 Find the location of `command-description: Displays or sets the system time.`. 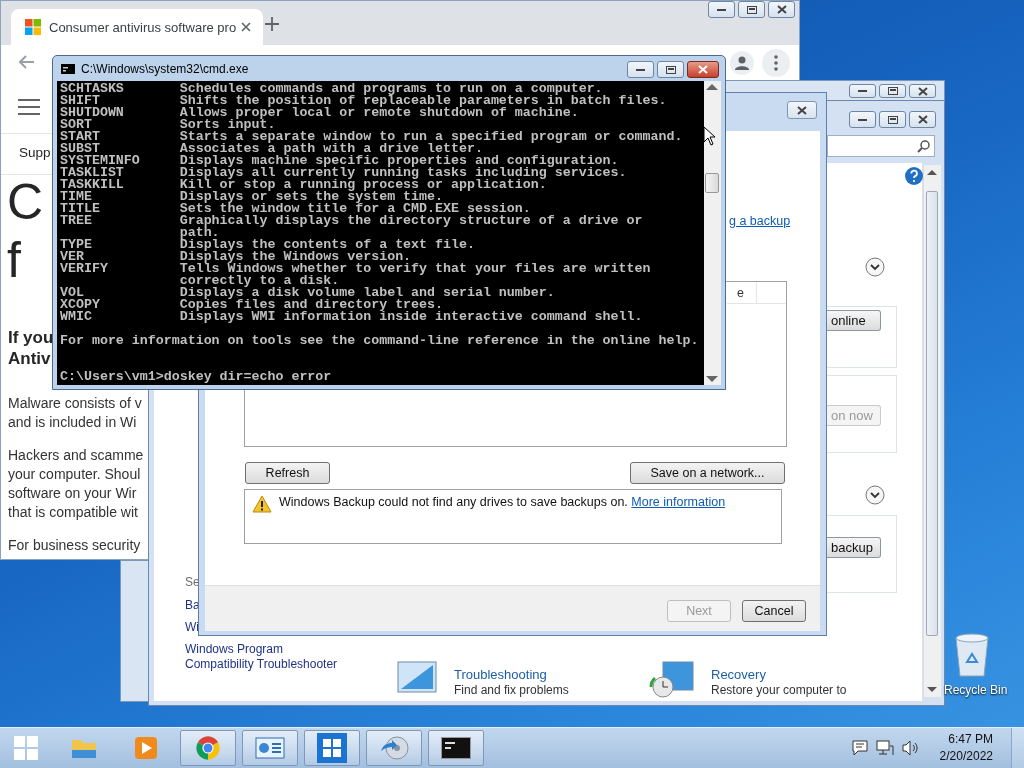

command-description: Displays or sets the system time. is located at coordinates (311, 197).